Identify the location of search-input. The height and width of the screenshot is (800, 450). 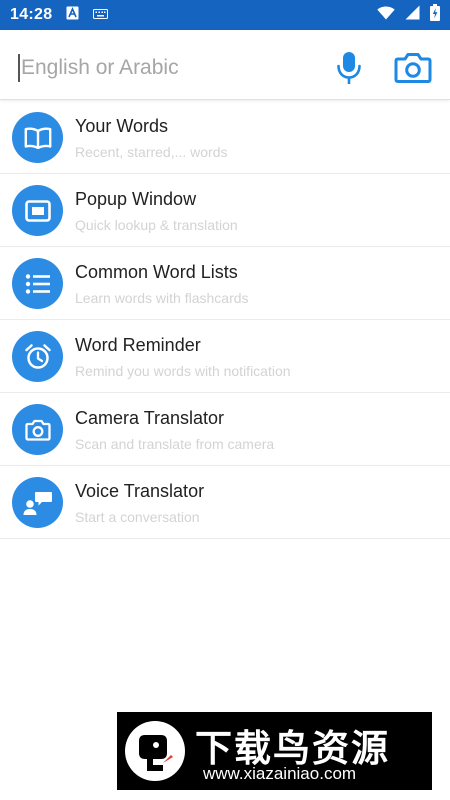
(169, 68).